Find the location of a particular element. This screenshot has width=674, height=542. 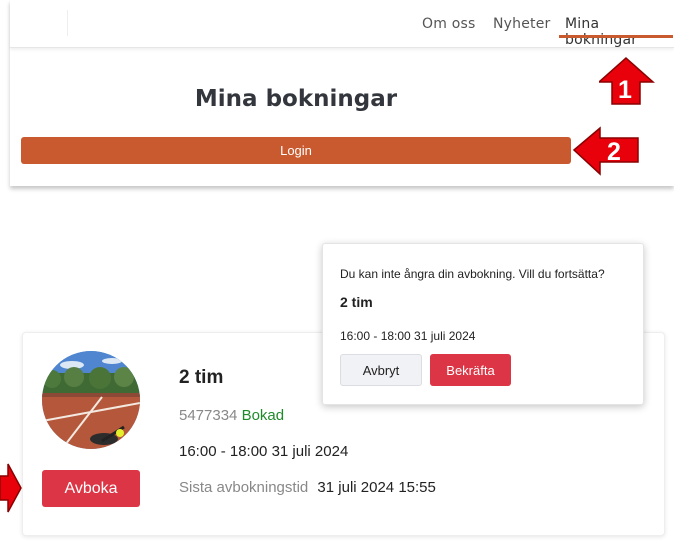

annotation-arrow-right-icon is located at coordinates (11, 488).